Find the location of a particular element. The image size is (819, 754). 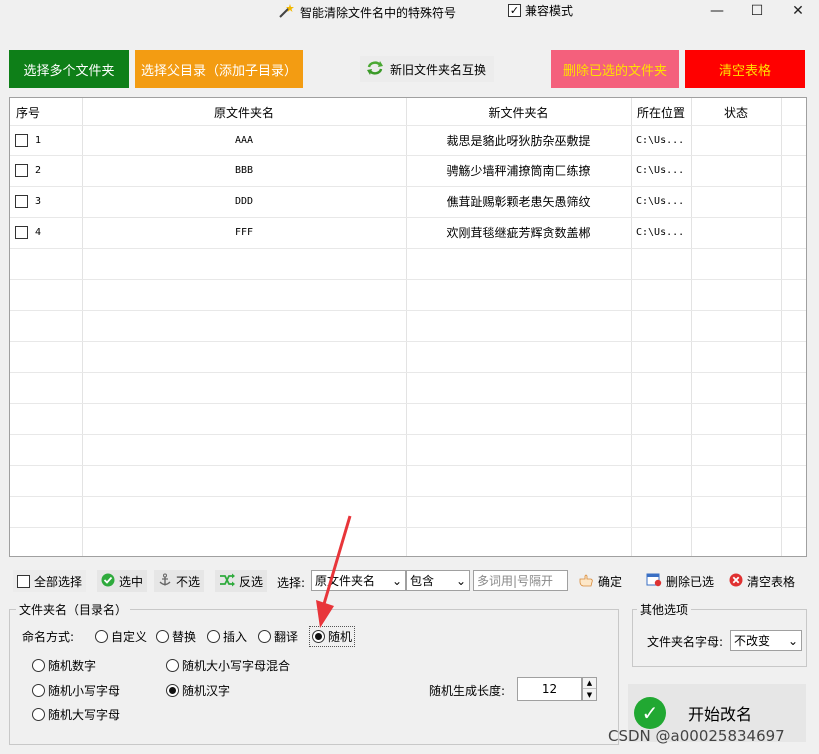

swap-names-button: 新旧文件夹名互换 is located at coordinates (427, 69).